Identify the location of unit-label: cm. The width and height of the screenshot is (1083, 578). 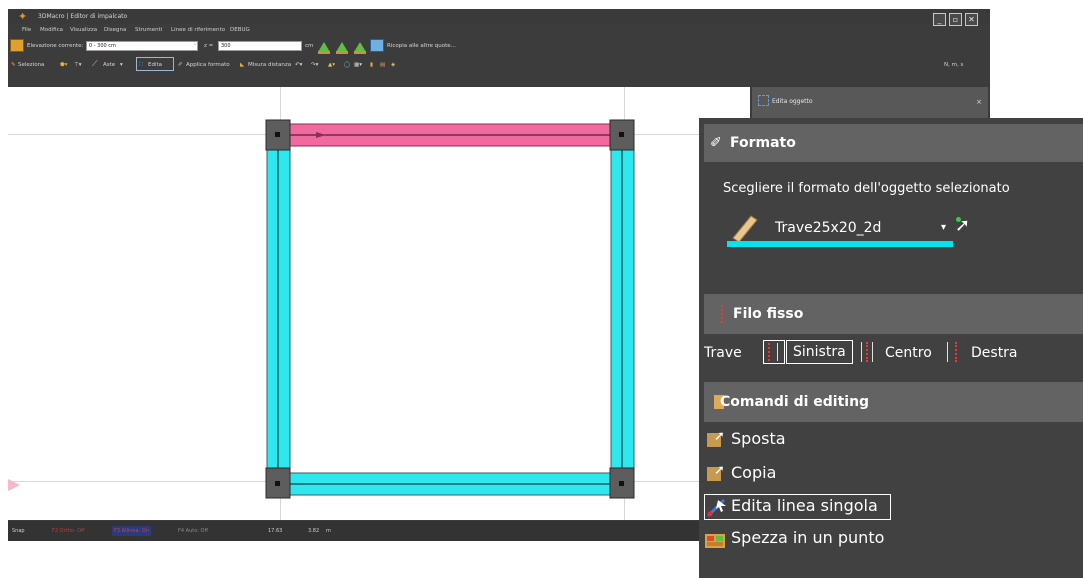
(309, 46).